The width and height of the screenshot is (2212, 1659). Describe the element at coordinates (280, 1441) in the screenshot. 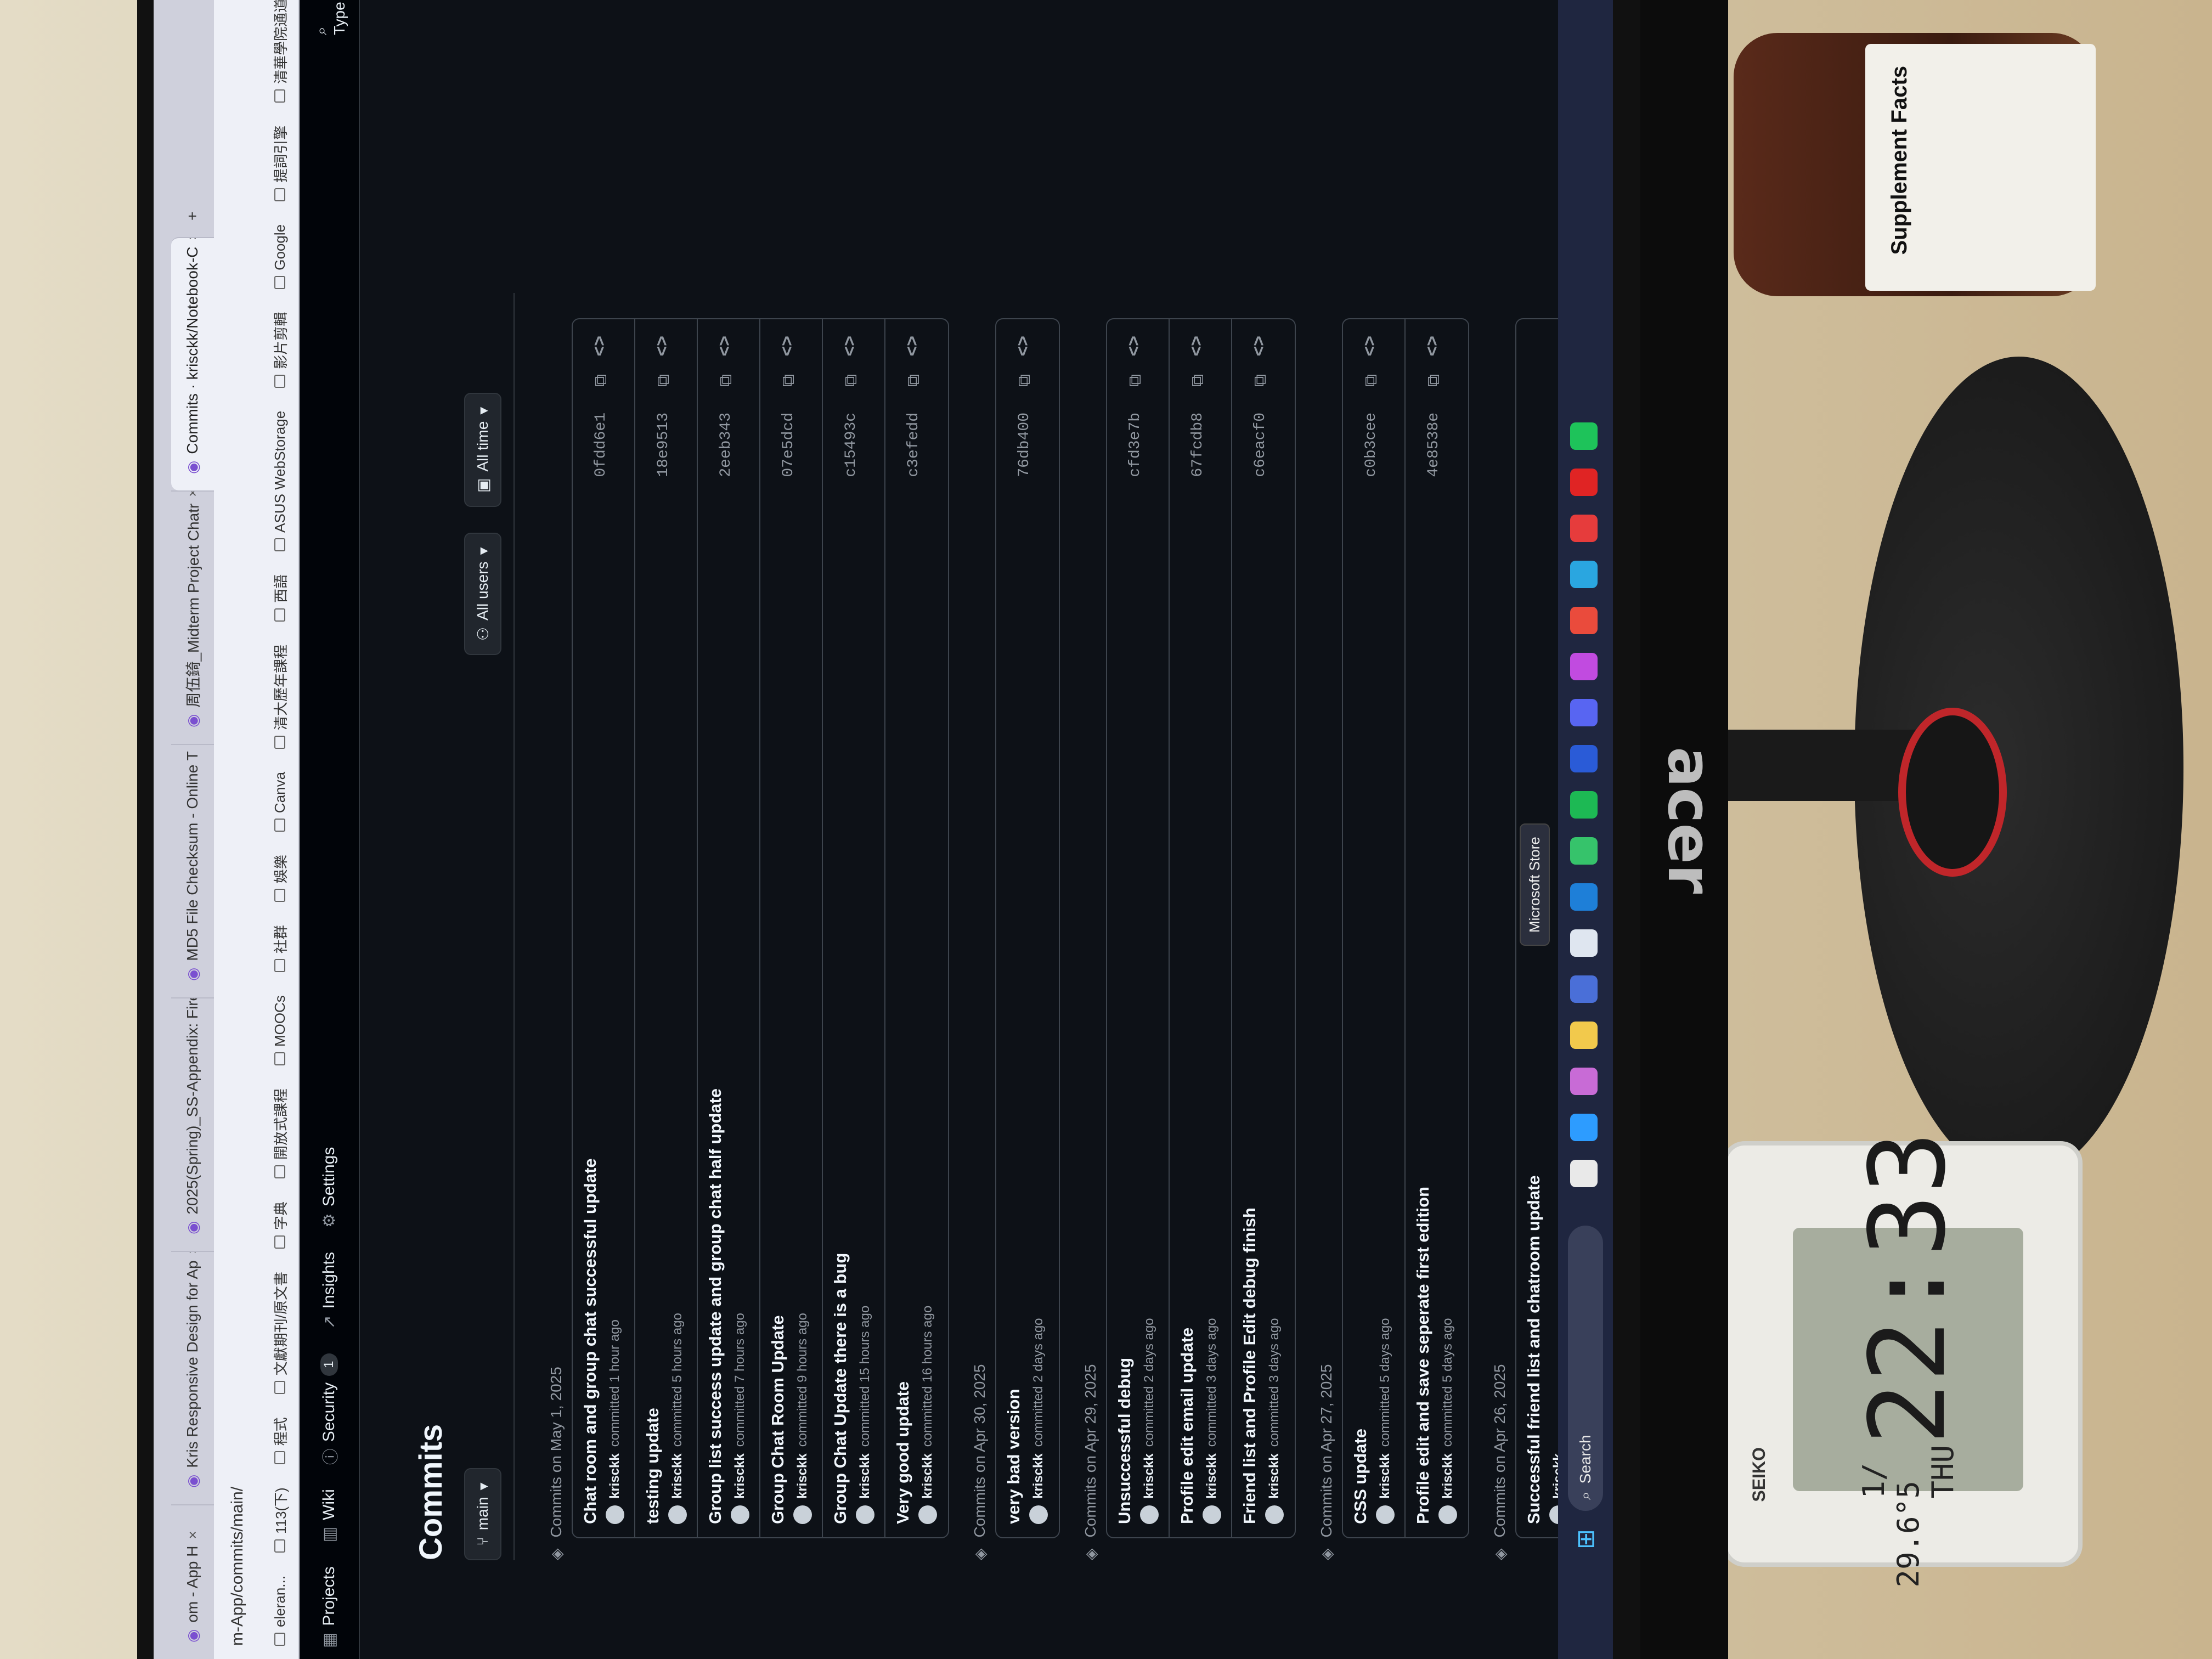

I see `bookmark-item: 程式` at that location.